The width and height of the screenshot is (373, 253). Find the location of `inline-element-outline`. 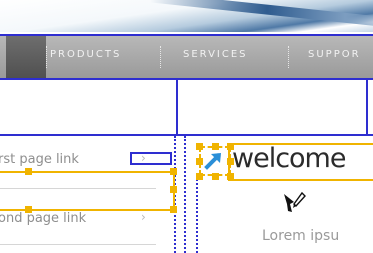

inline-element-outline is located at coordinates (151, 158).